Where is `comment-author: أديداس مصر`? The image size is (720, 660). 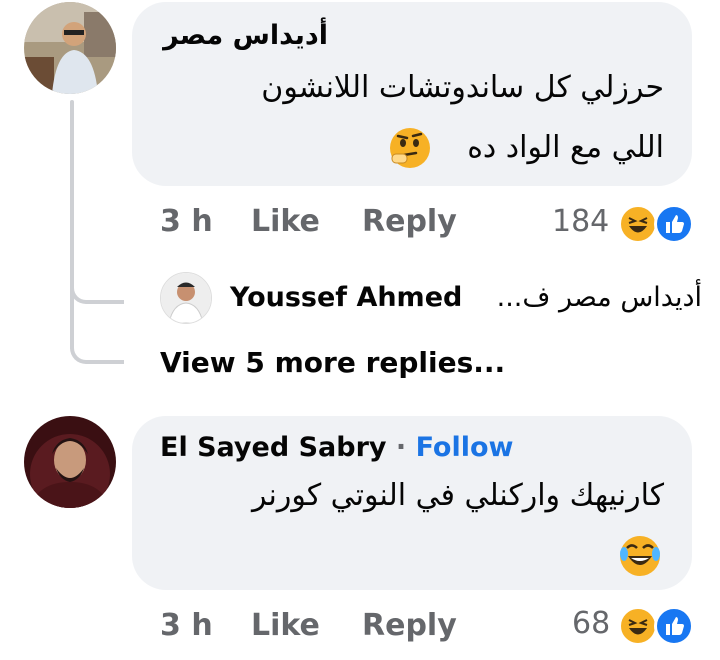 comment-author: أديداس مصر is located at coordinates (245, 35).